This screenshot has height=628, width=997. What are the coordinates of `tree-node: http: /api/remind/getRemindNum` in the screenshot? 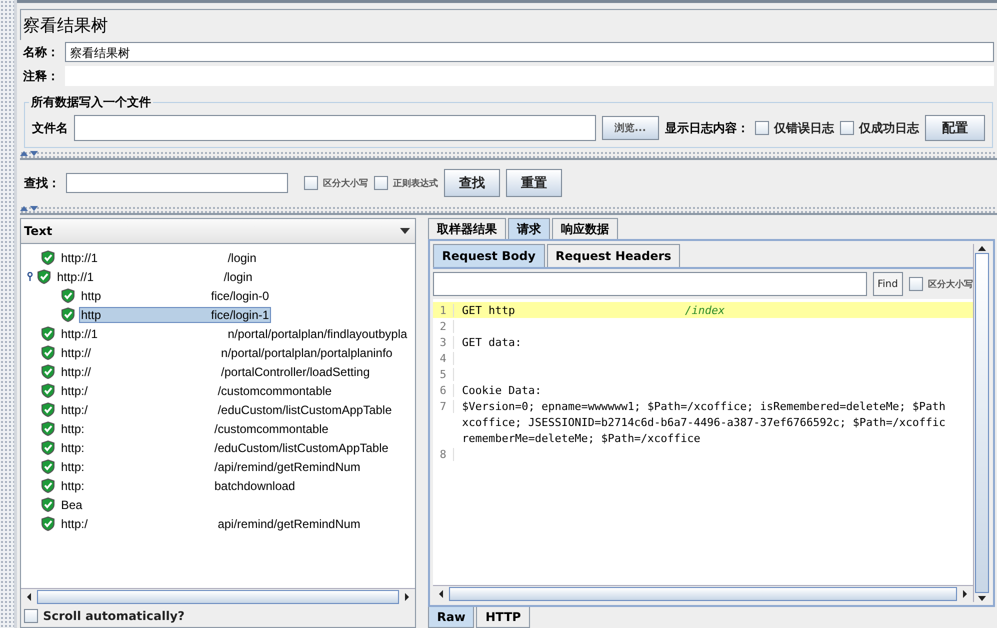 It's located at (210, 466).